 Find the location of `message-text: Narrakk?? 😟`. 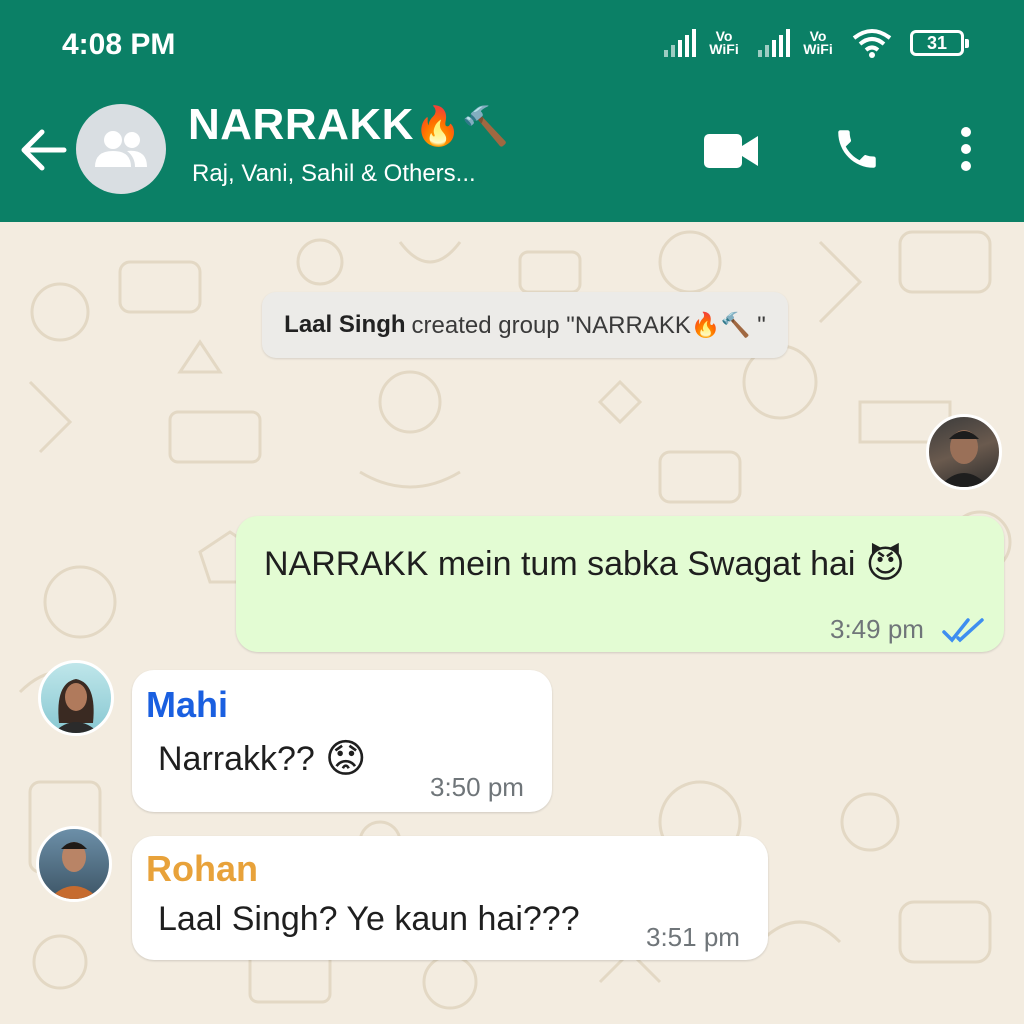

message-text: Narrakk?? 😟 is located at coordinates (262, 759).